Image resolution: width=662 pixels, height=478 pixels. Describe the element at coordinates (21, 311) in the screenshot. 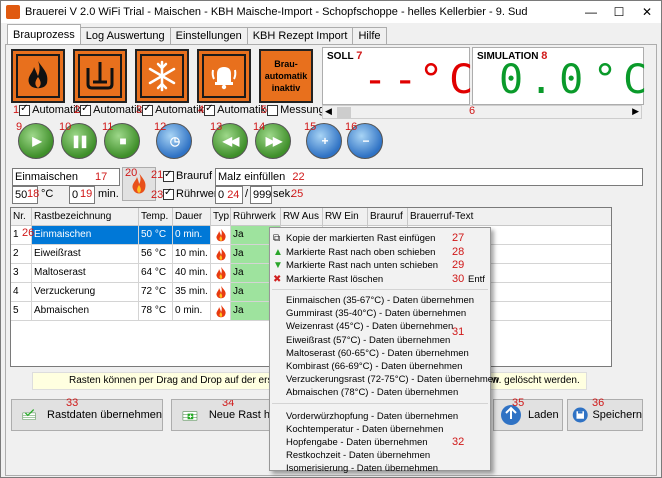

I see `table-cell: 5` at that location.